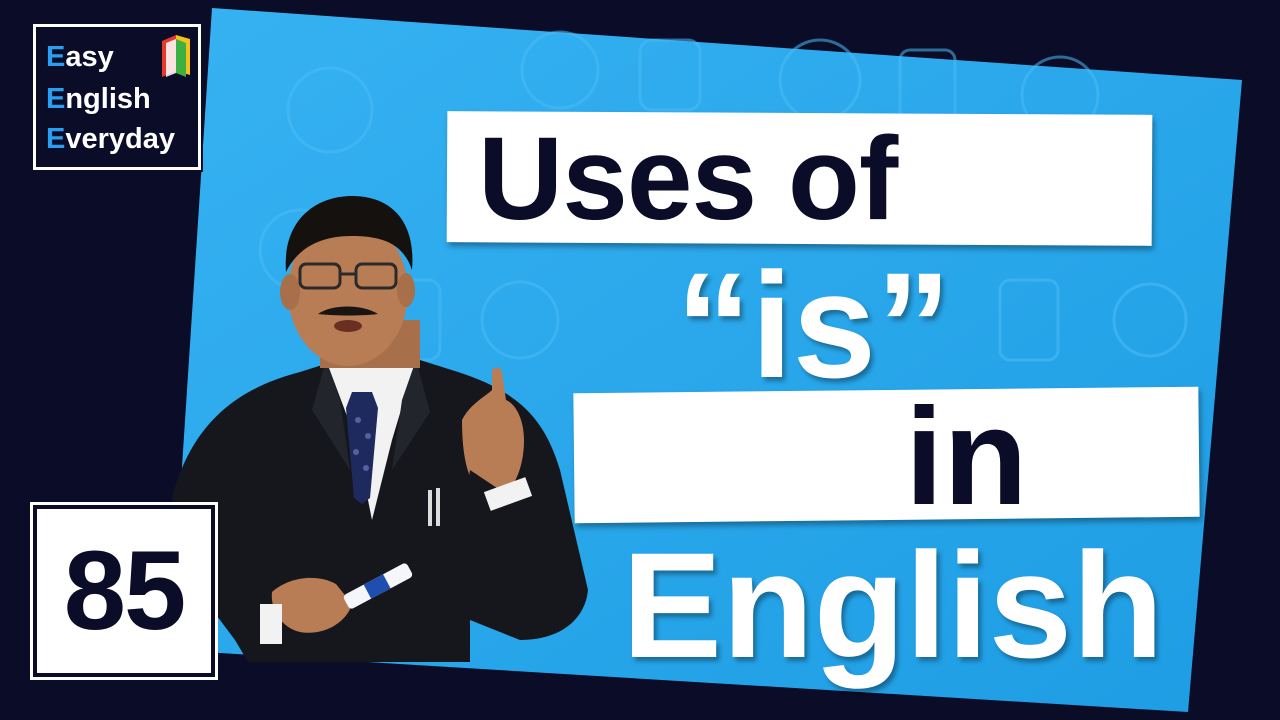 The image size is (1280, 720). I want to click on channel-logo: Easy English Everyday, so click(117, 97).